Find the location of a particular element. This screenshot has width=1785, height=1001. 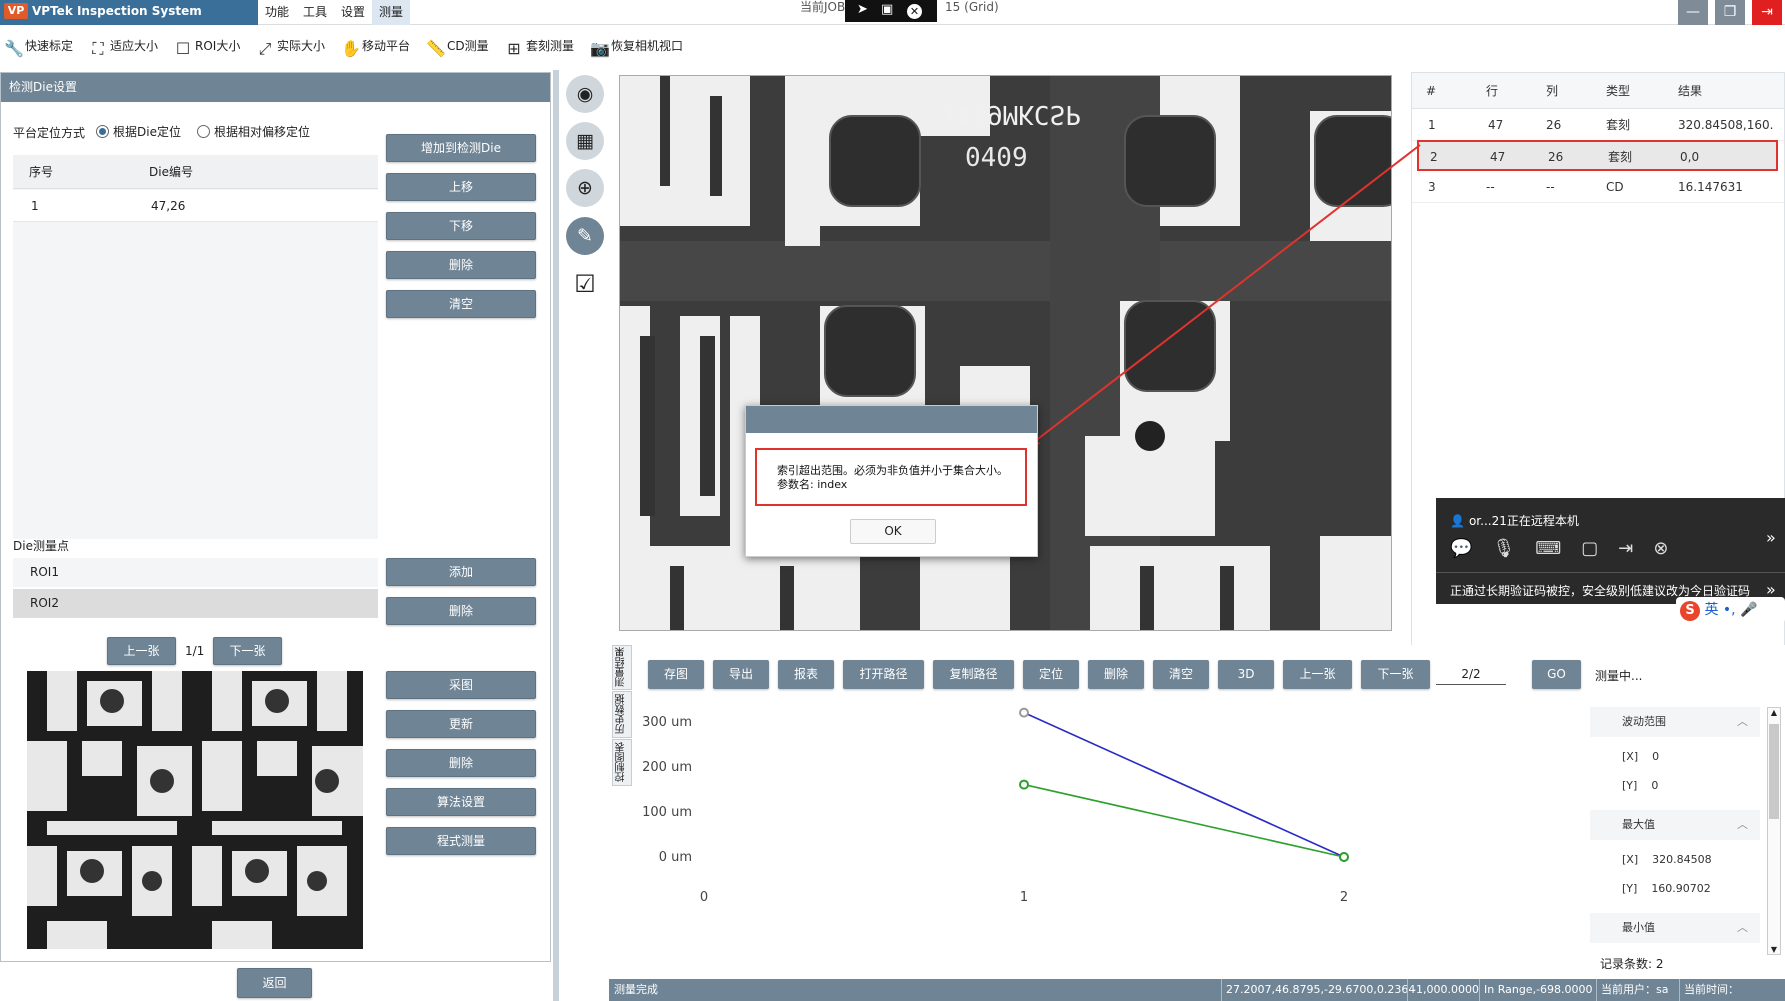

error-message: 索引超出范围。必须为非负值并小于集合大小。 参数名: index is located at coordinates (891, 477).